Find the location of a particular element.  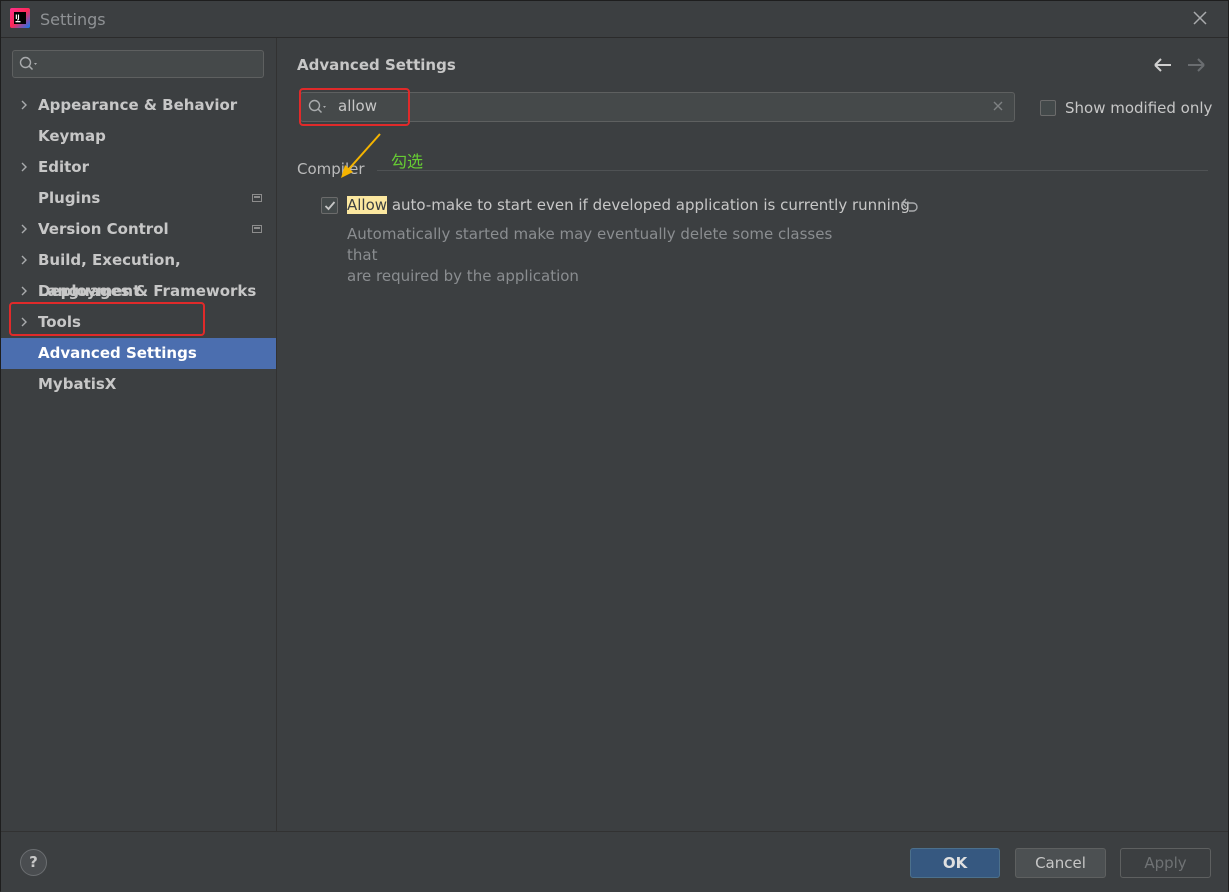

sidebar-item-editor: Editor is located at coordinates (138, 167).